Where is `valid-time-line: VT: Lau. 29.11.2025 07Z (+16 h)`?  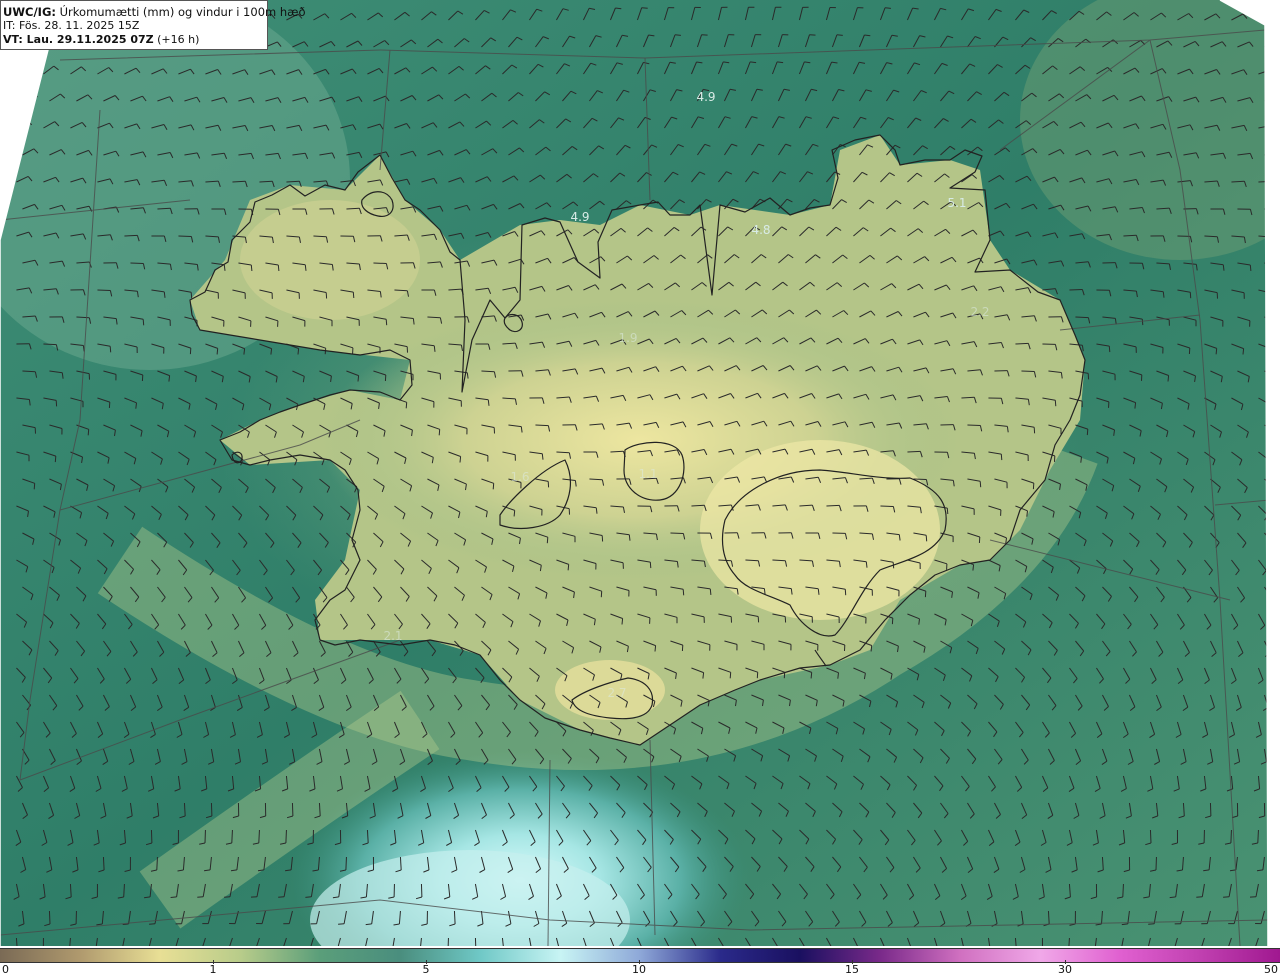
valid-time-line: VT: Lau. 29.11.2025 07Z (+16 h) is located at coordinates (135, 40).